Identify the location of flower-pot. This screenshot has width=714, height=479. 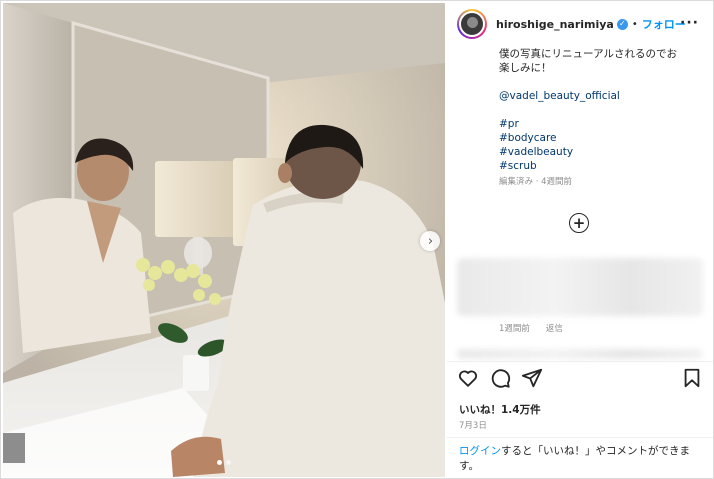
(196, 373).